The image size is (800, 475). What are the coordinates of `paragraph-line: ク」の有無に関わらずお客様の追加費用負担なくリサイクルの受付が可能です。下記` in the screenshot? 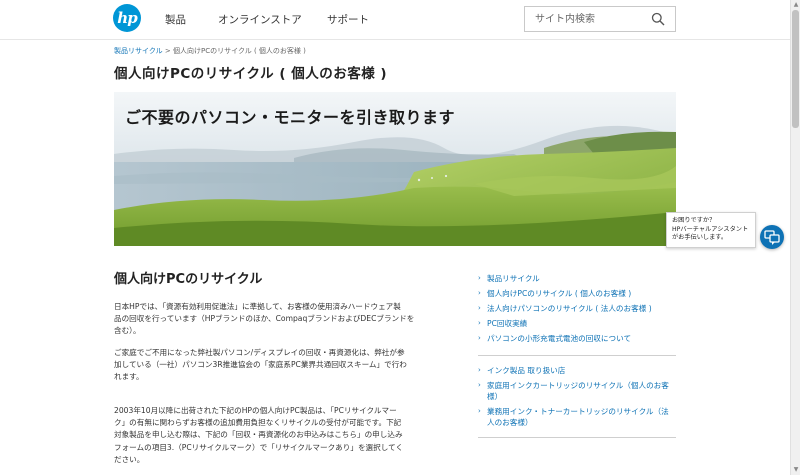 It's located at (258, 423).